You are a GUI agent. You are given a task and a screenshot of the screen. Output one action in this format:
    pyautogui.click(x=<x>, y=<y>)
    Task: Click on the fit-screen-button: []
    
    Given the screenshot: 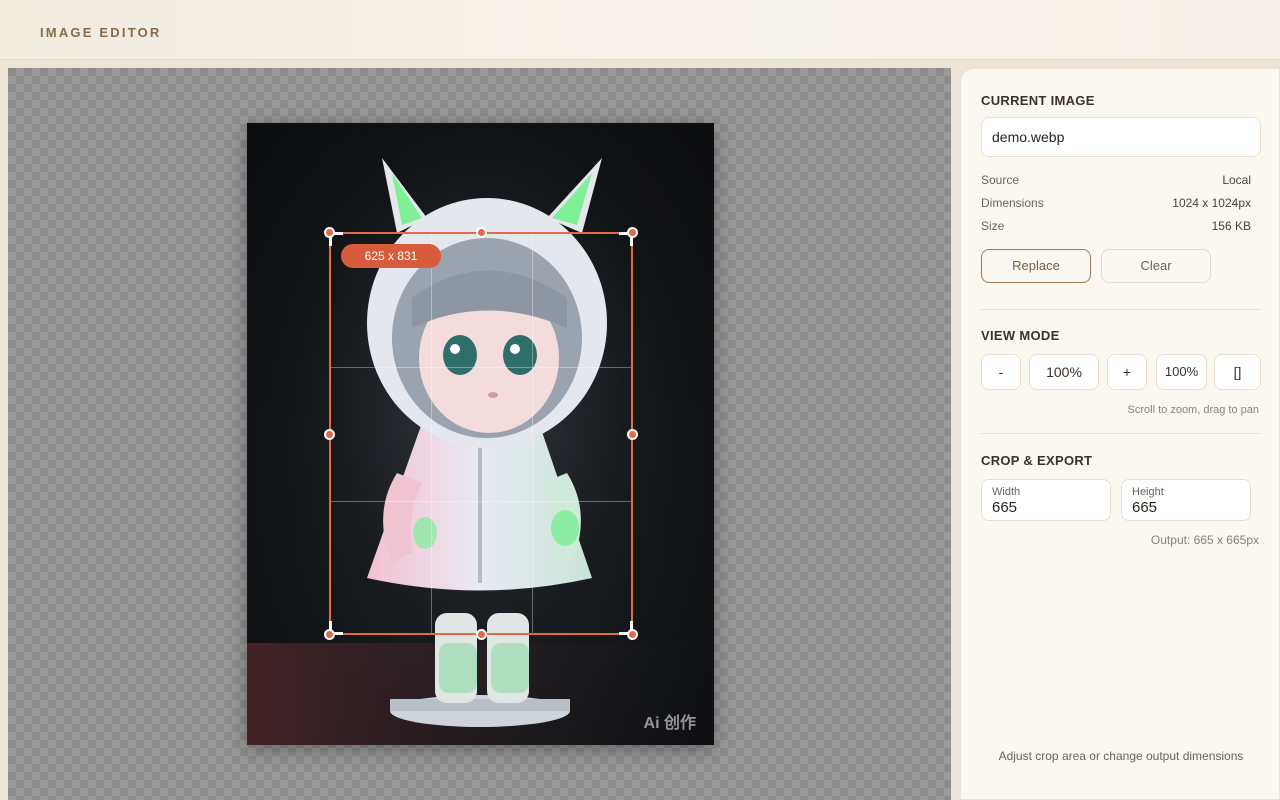 What is the action you would take?
    pyautogui.click(x=1237, y=372)
    